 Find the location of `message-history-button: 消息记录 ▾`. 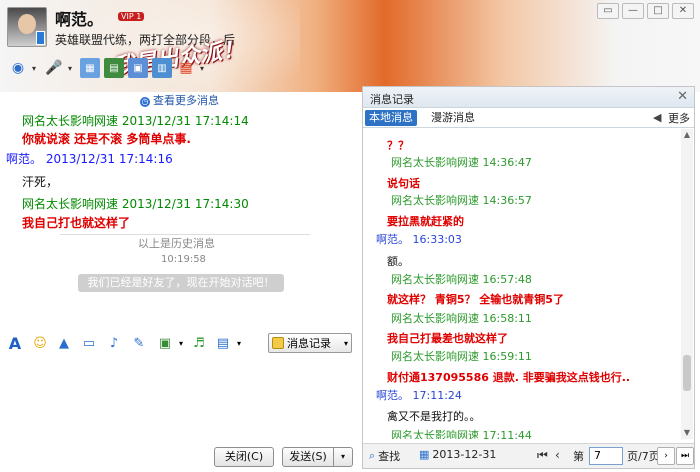

message-history-button: 消息记录 ▾ is located at coordinates (310, 343).